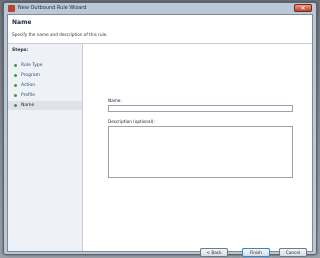 Image resolution: width=320 pixels, height=258 pixels. Describe the element at coordinates (293, 252) in the screenshot. I see `cancel-button: Cancel` at that location.